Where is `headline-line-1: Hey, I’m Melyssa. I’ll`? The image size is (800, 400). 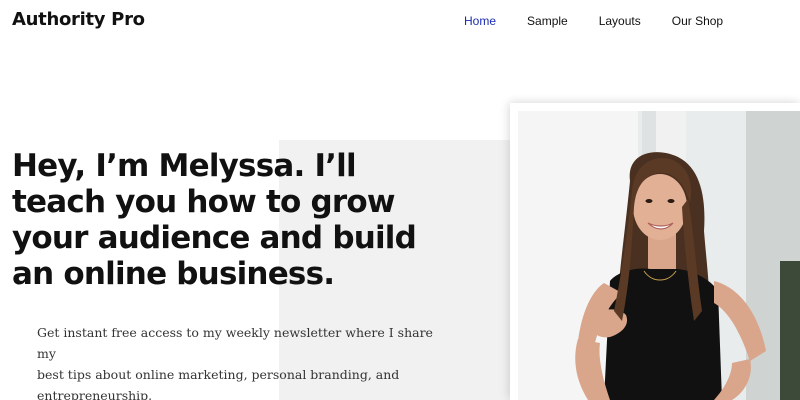
headline-line-1: Hey, I’m Melyssa. I’ll is located at coordinates (184, 166).